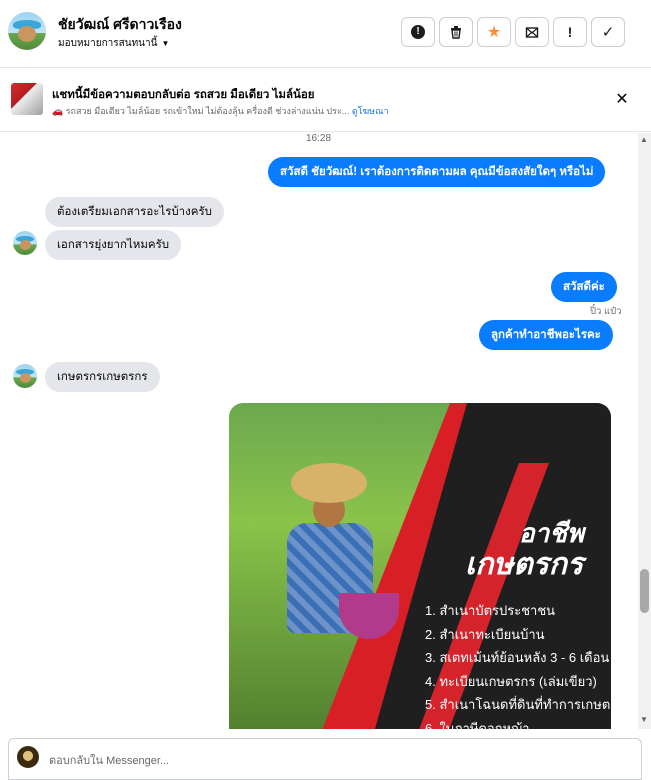  Describe the element at coordinates (644, 139) in the screenshot. I see `scroll-up-arrow-icon: ▲` at that location.